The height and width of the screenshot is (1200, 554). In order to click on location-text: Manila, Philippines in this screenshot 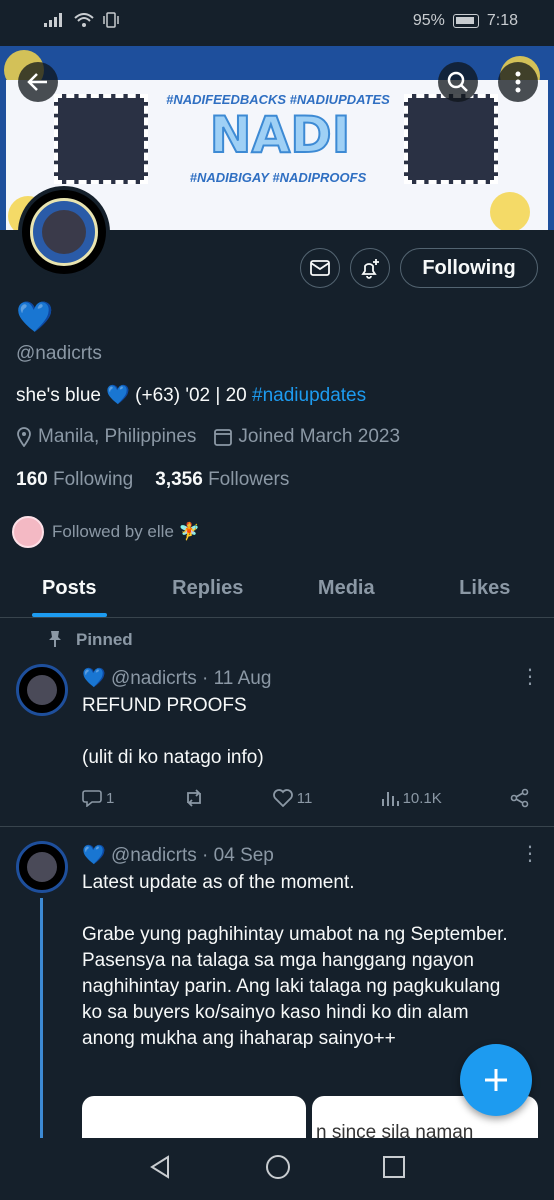, I will do `click(117, 436)`.